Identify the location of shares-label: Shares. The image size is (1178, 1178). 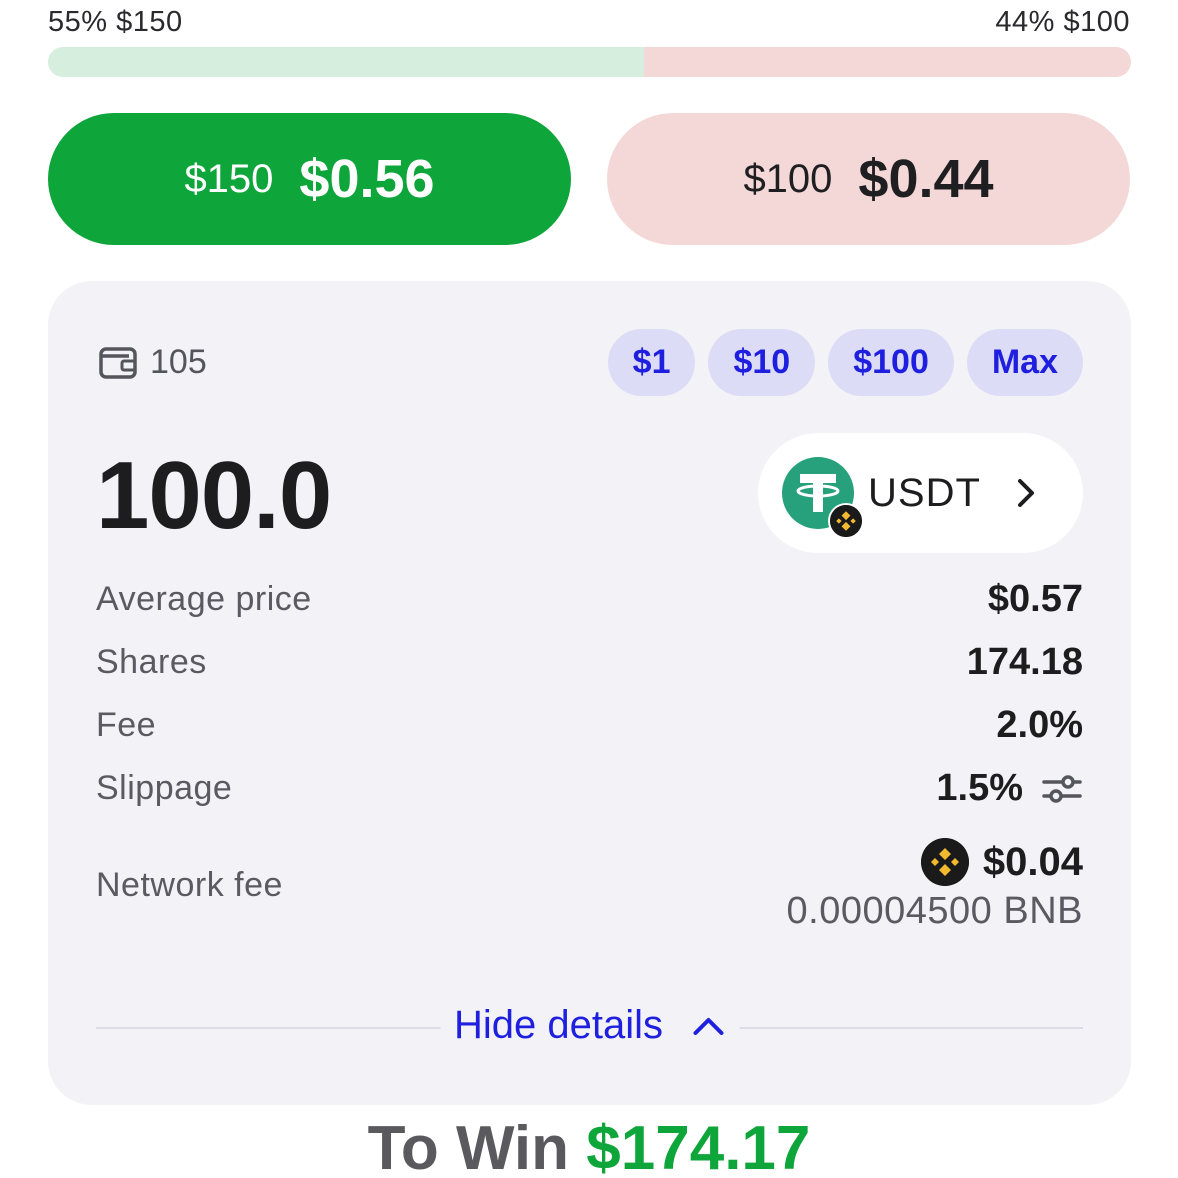
(151, 662).